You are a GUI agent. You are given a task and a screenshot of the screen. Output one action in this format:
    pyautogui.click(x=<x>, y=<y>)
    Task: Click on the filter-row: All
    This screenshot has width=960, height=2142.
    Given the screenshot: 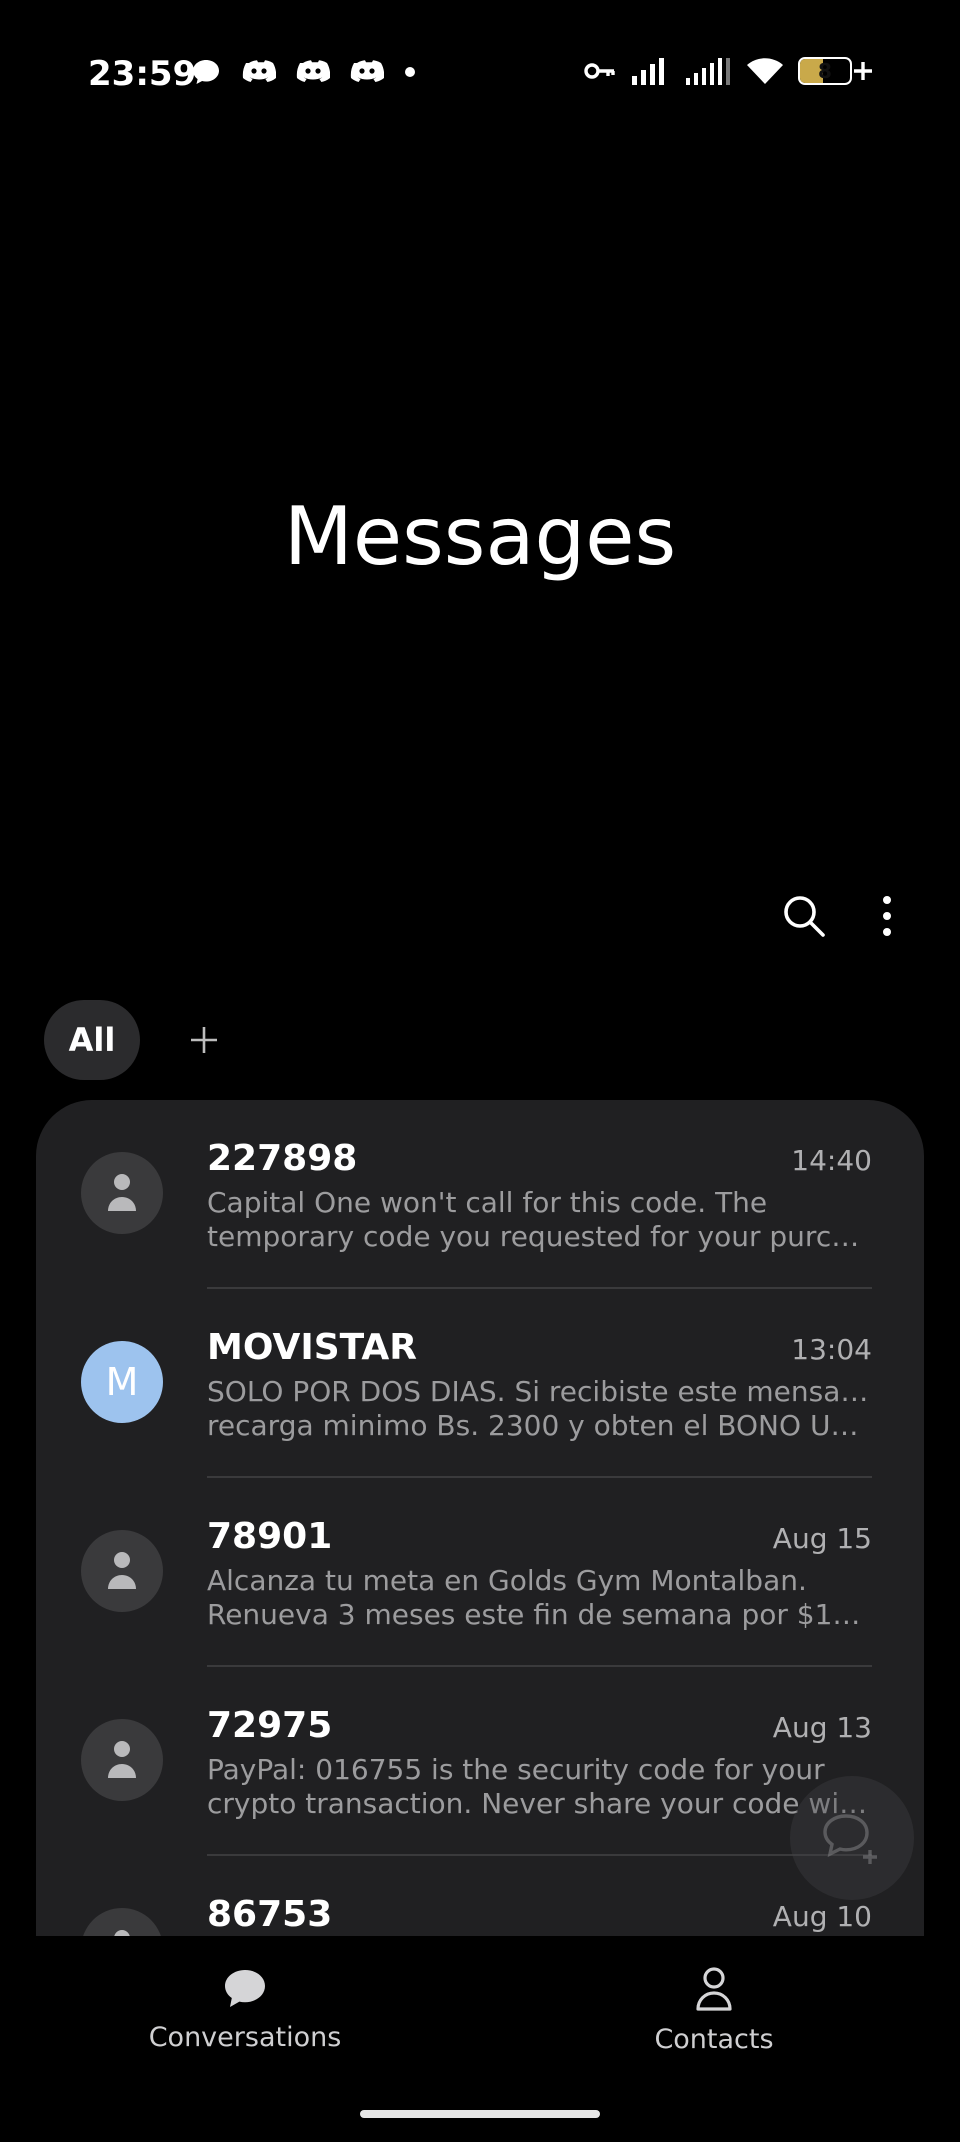 What is the action you would take?
    pyautogui.click(x=136, y=1040)
    